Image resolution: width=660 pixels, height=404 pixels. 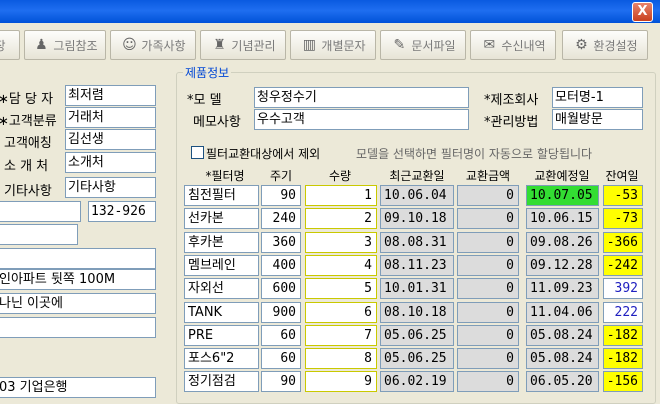 I want to click on filter-name-cell: 멤브레인, so click(x=221, y=265).